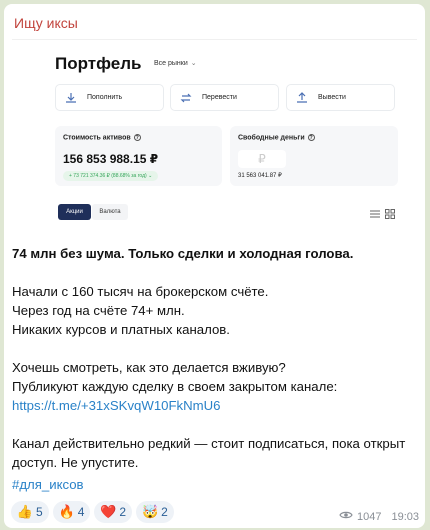  Describe the element at coordinates (81, 512) in the screenshot. I see `reaction-count: 4` at that location.